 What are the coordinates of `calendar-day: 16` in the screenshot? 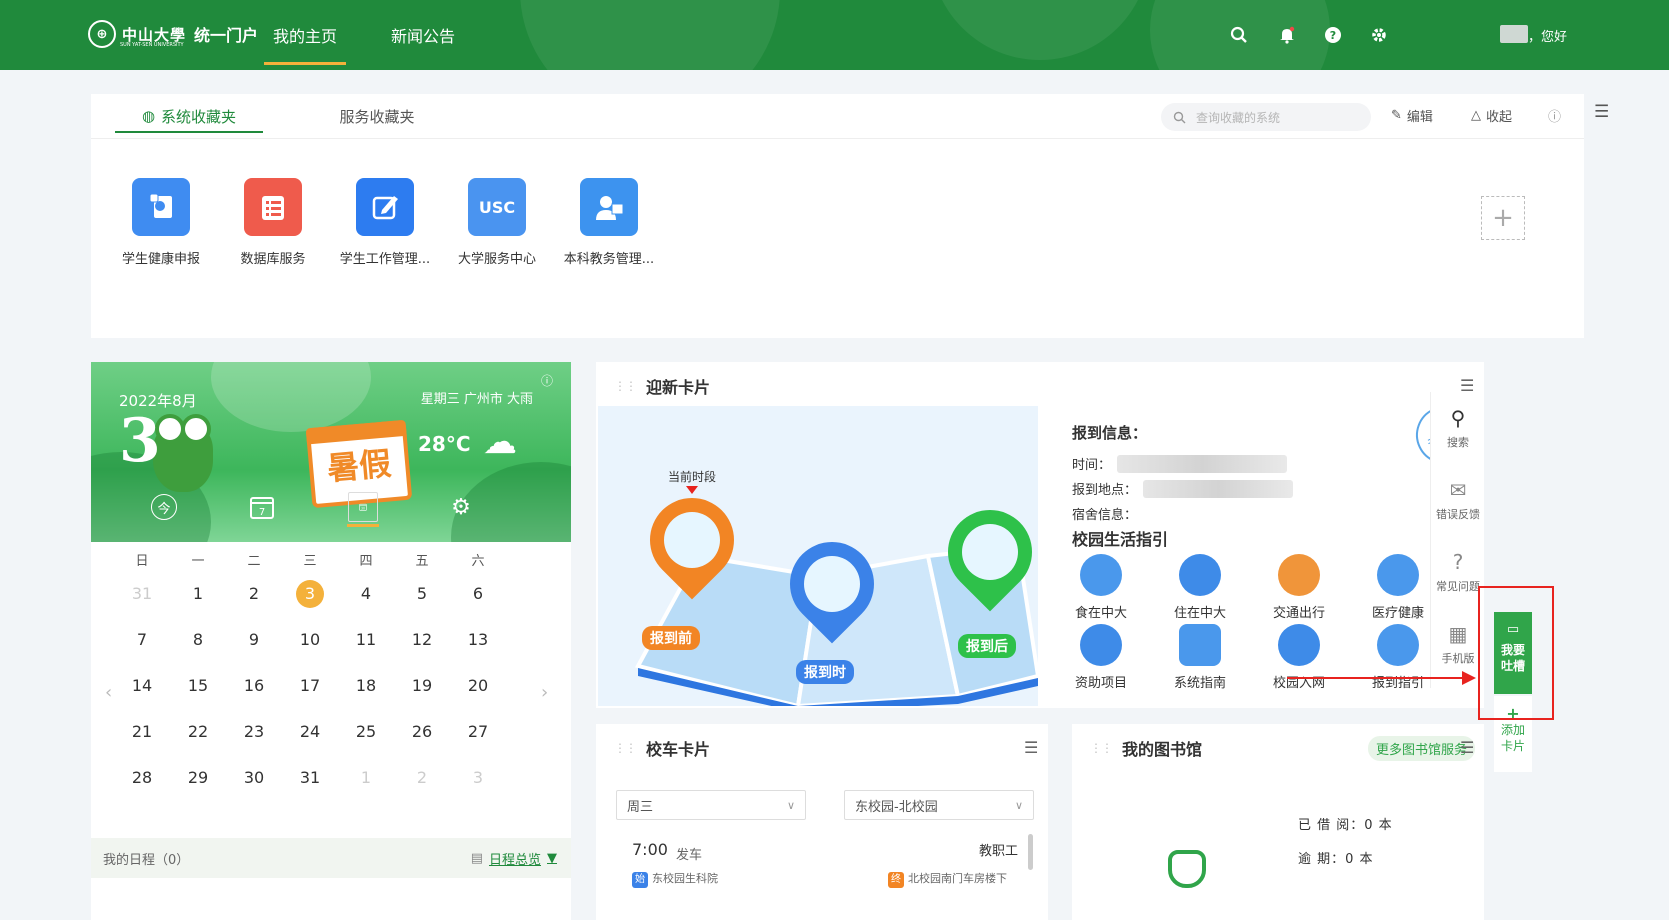 It's located at (254, 686).